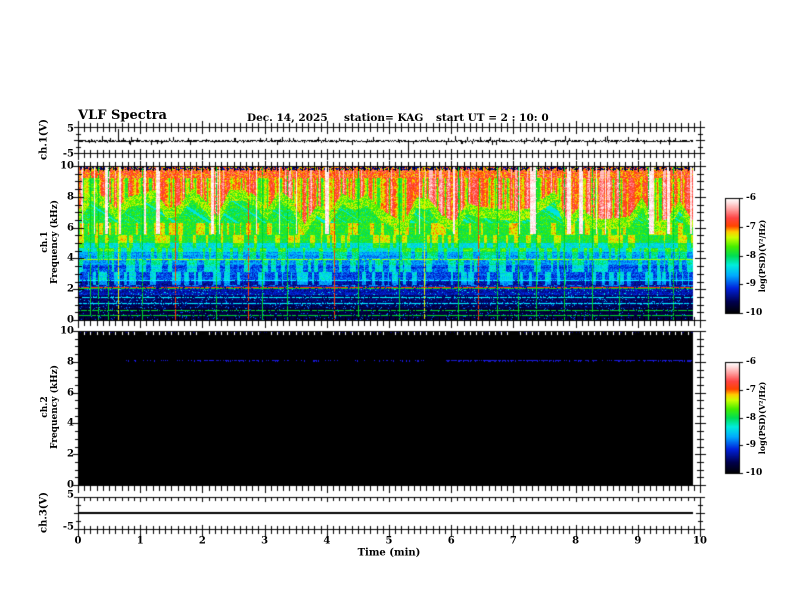  I want to click on time-tick-label: 10, so click(700, 541).